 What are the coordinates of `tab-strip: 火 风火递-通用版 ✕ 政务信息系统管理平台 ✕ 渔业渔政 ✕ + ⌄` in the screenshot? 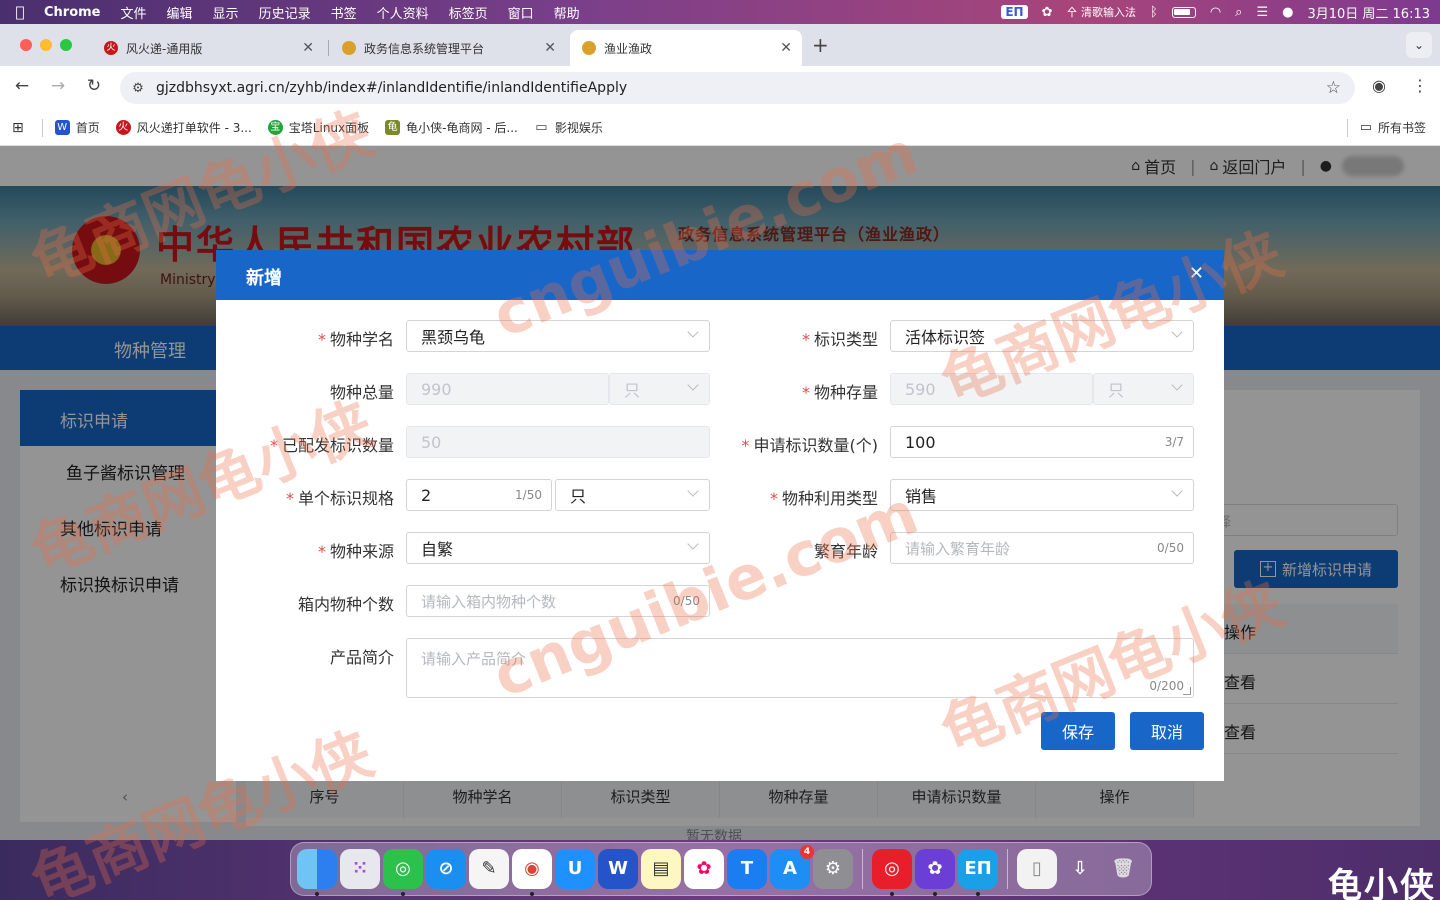 It's located at (720, 45).